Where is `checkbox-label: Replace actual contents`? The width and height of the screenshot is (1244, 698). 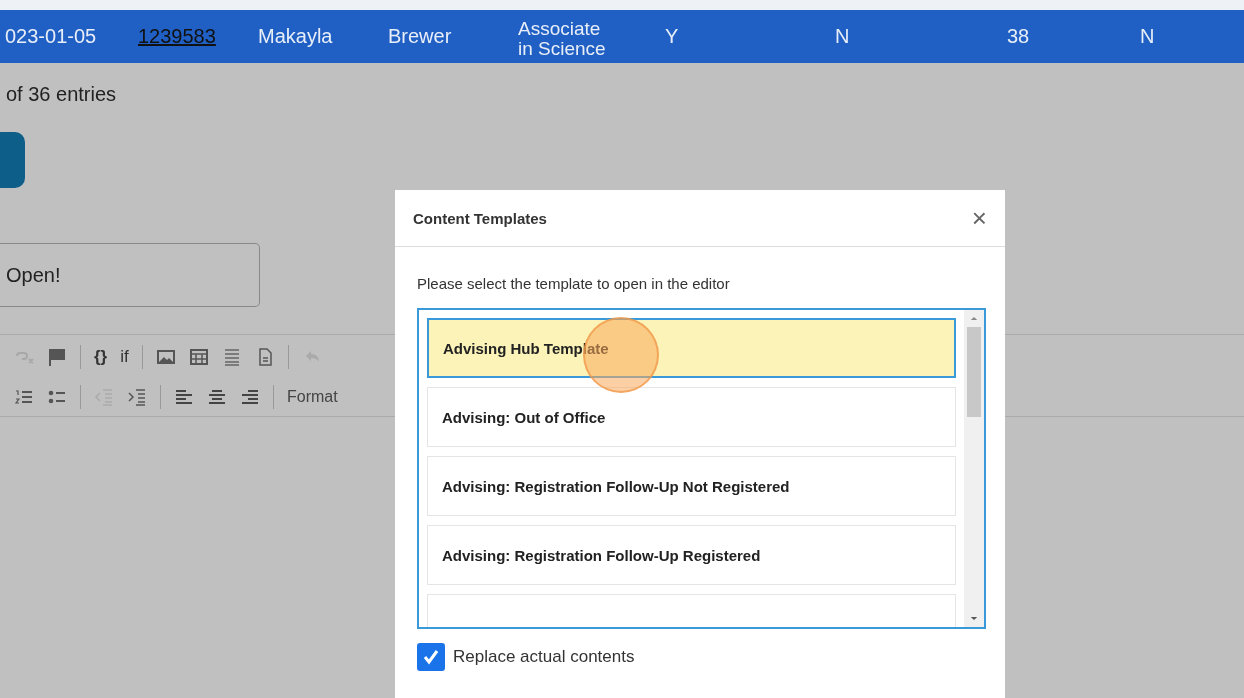 checkbox-label: Replace actual contents is located at coordinates (544, 657).